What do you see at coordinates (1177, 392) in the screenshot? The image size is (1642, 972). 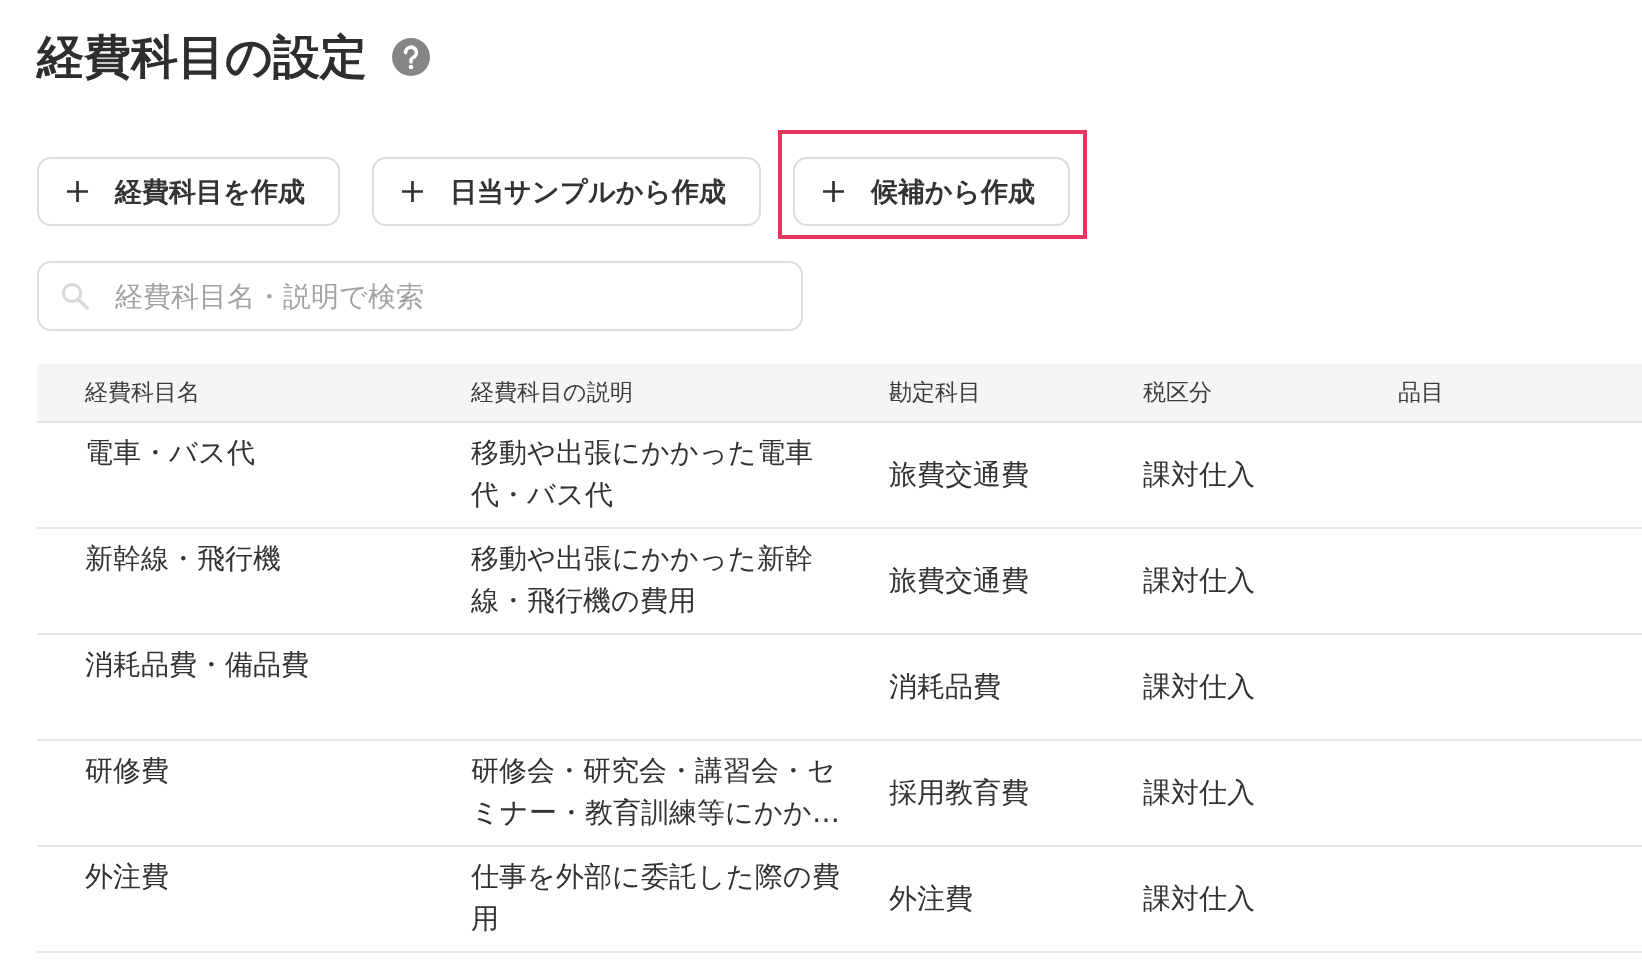 I see `column-header: 税区分` at bounding box center [1177, 392].